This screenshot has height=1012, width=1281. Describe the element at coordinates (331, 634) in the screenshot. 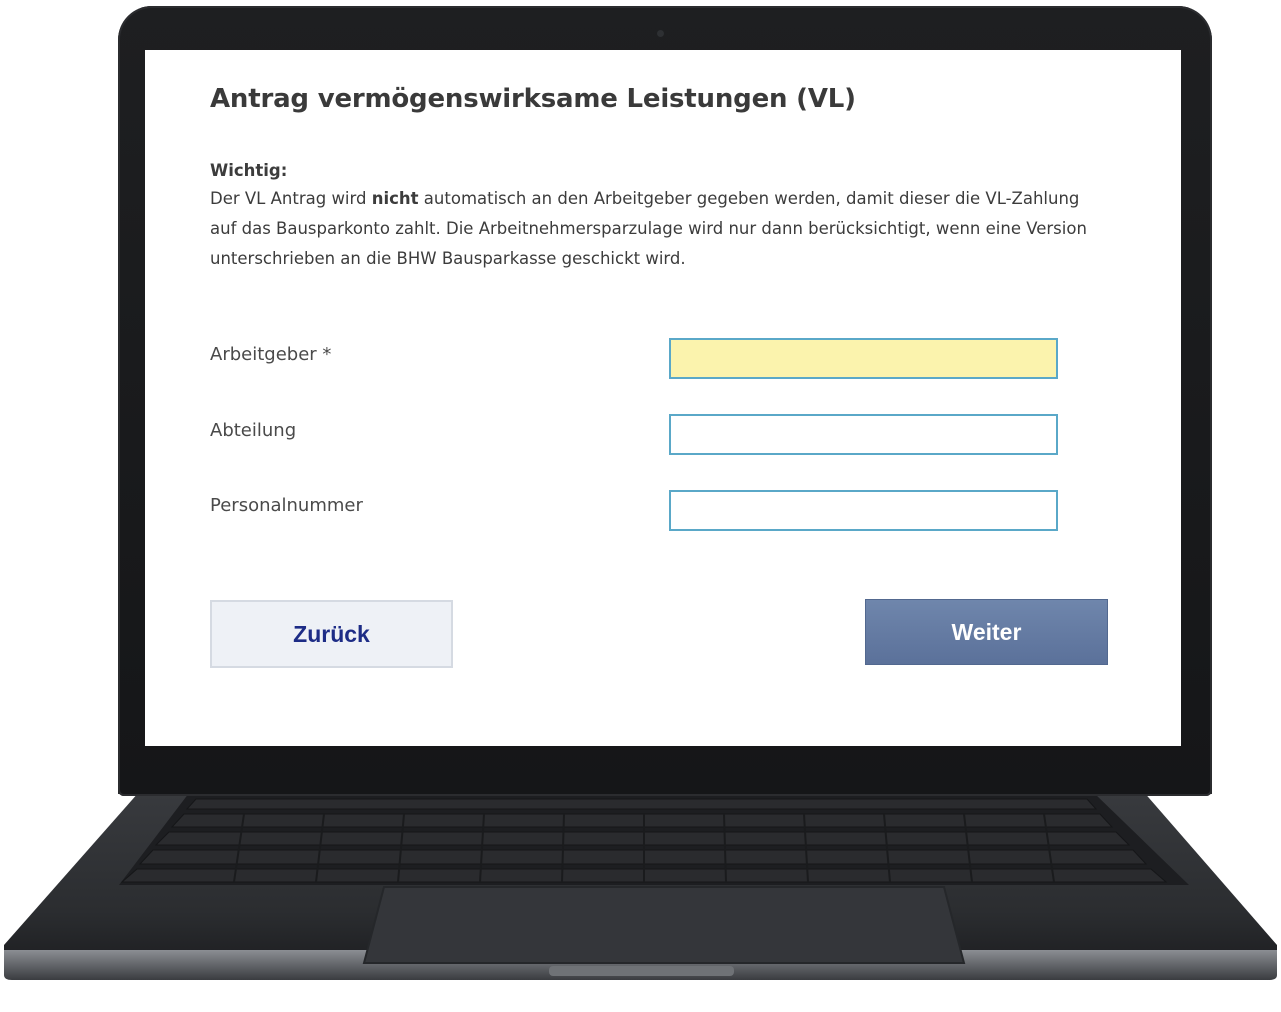

I see `back-button: Zurück` at that location.